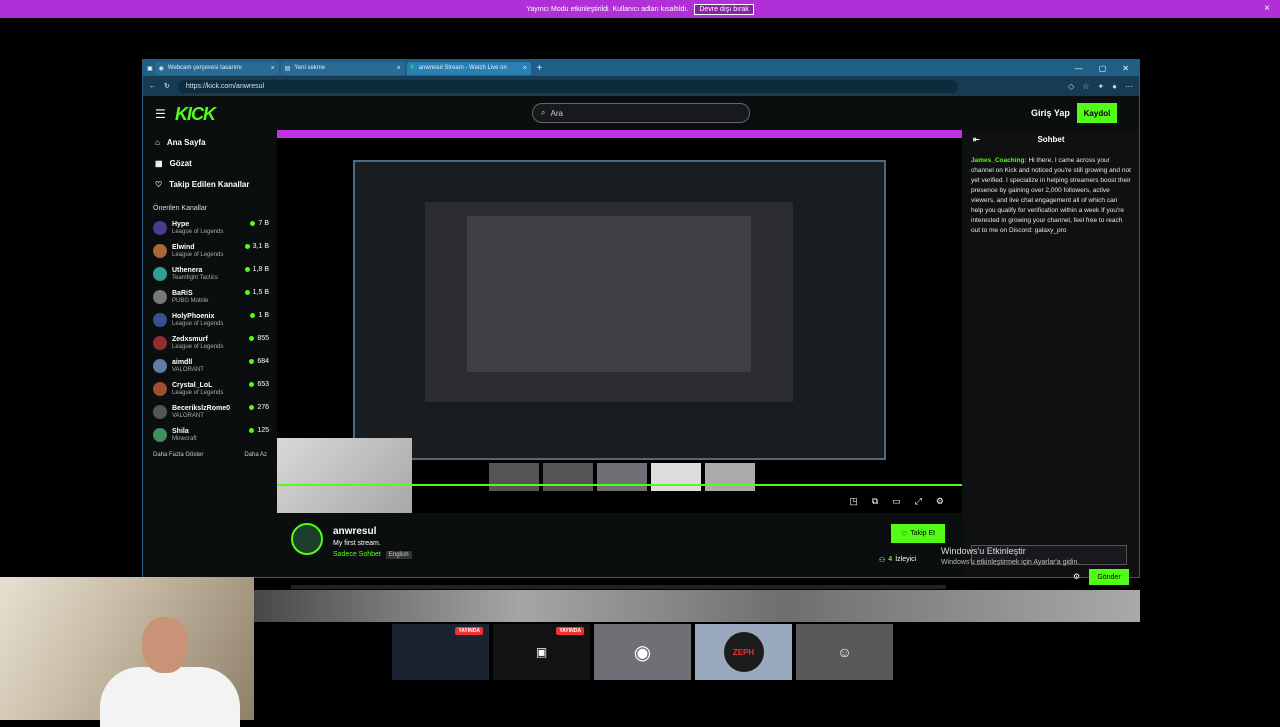 The image size is (1280, 727). Describe the element at coordinates (844, 652) in the screenshot. I see `thumb-avatar: ☺` at that location.